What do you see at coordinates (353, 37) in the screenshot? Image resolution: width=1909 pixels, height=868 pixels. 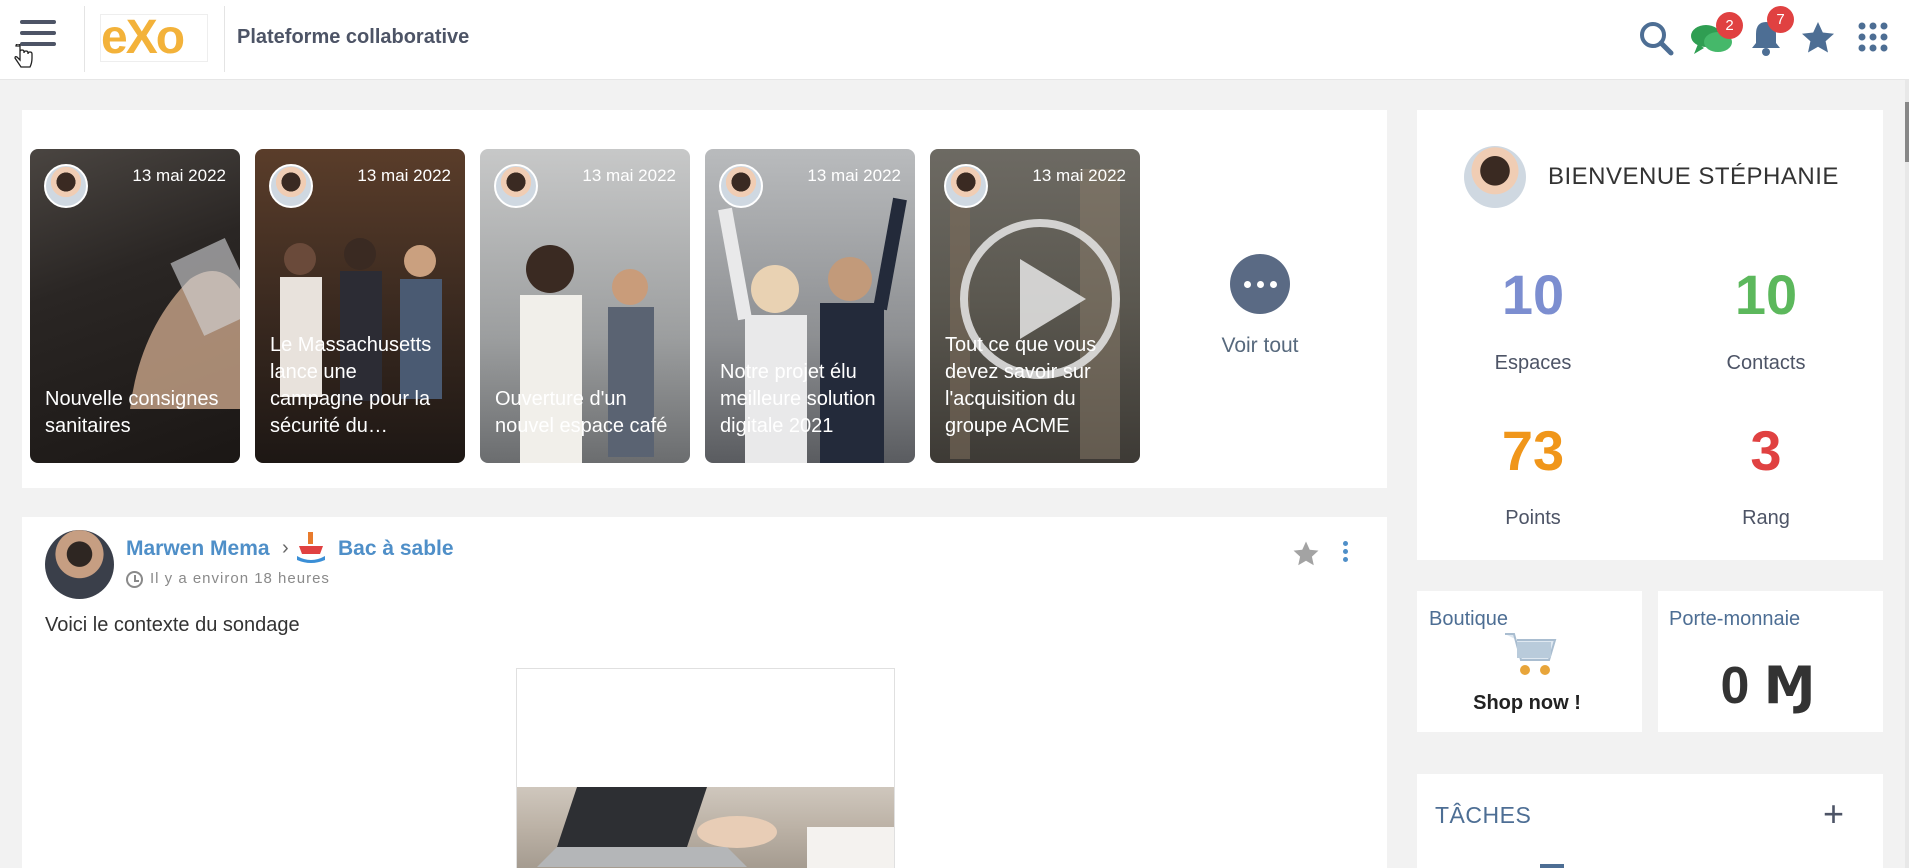 I see `platform-title: Plateforme collaborative` at bounding box center [353, 37].